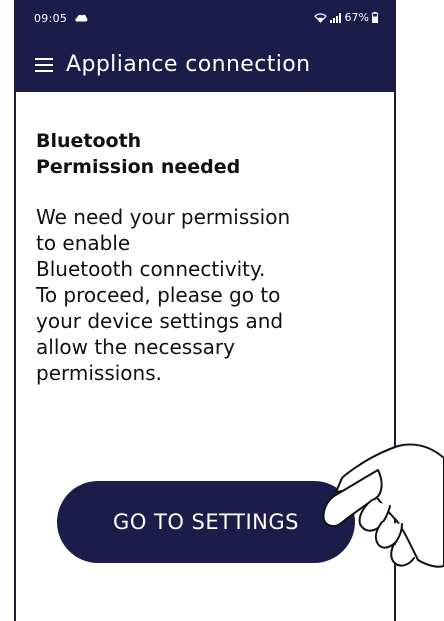 Image resolution: width=444 pixels, height=621 pixels. Describe the element at coordinates (188, 64) in the screenshot. I see `page-title: Appliance connection` at that location.